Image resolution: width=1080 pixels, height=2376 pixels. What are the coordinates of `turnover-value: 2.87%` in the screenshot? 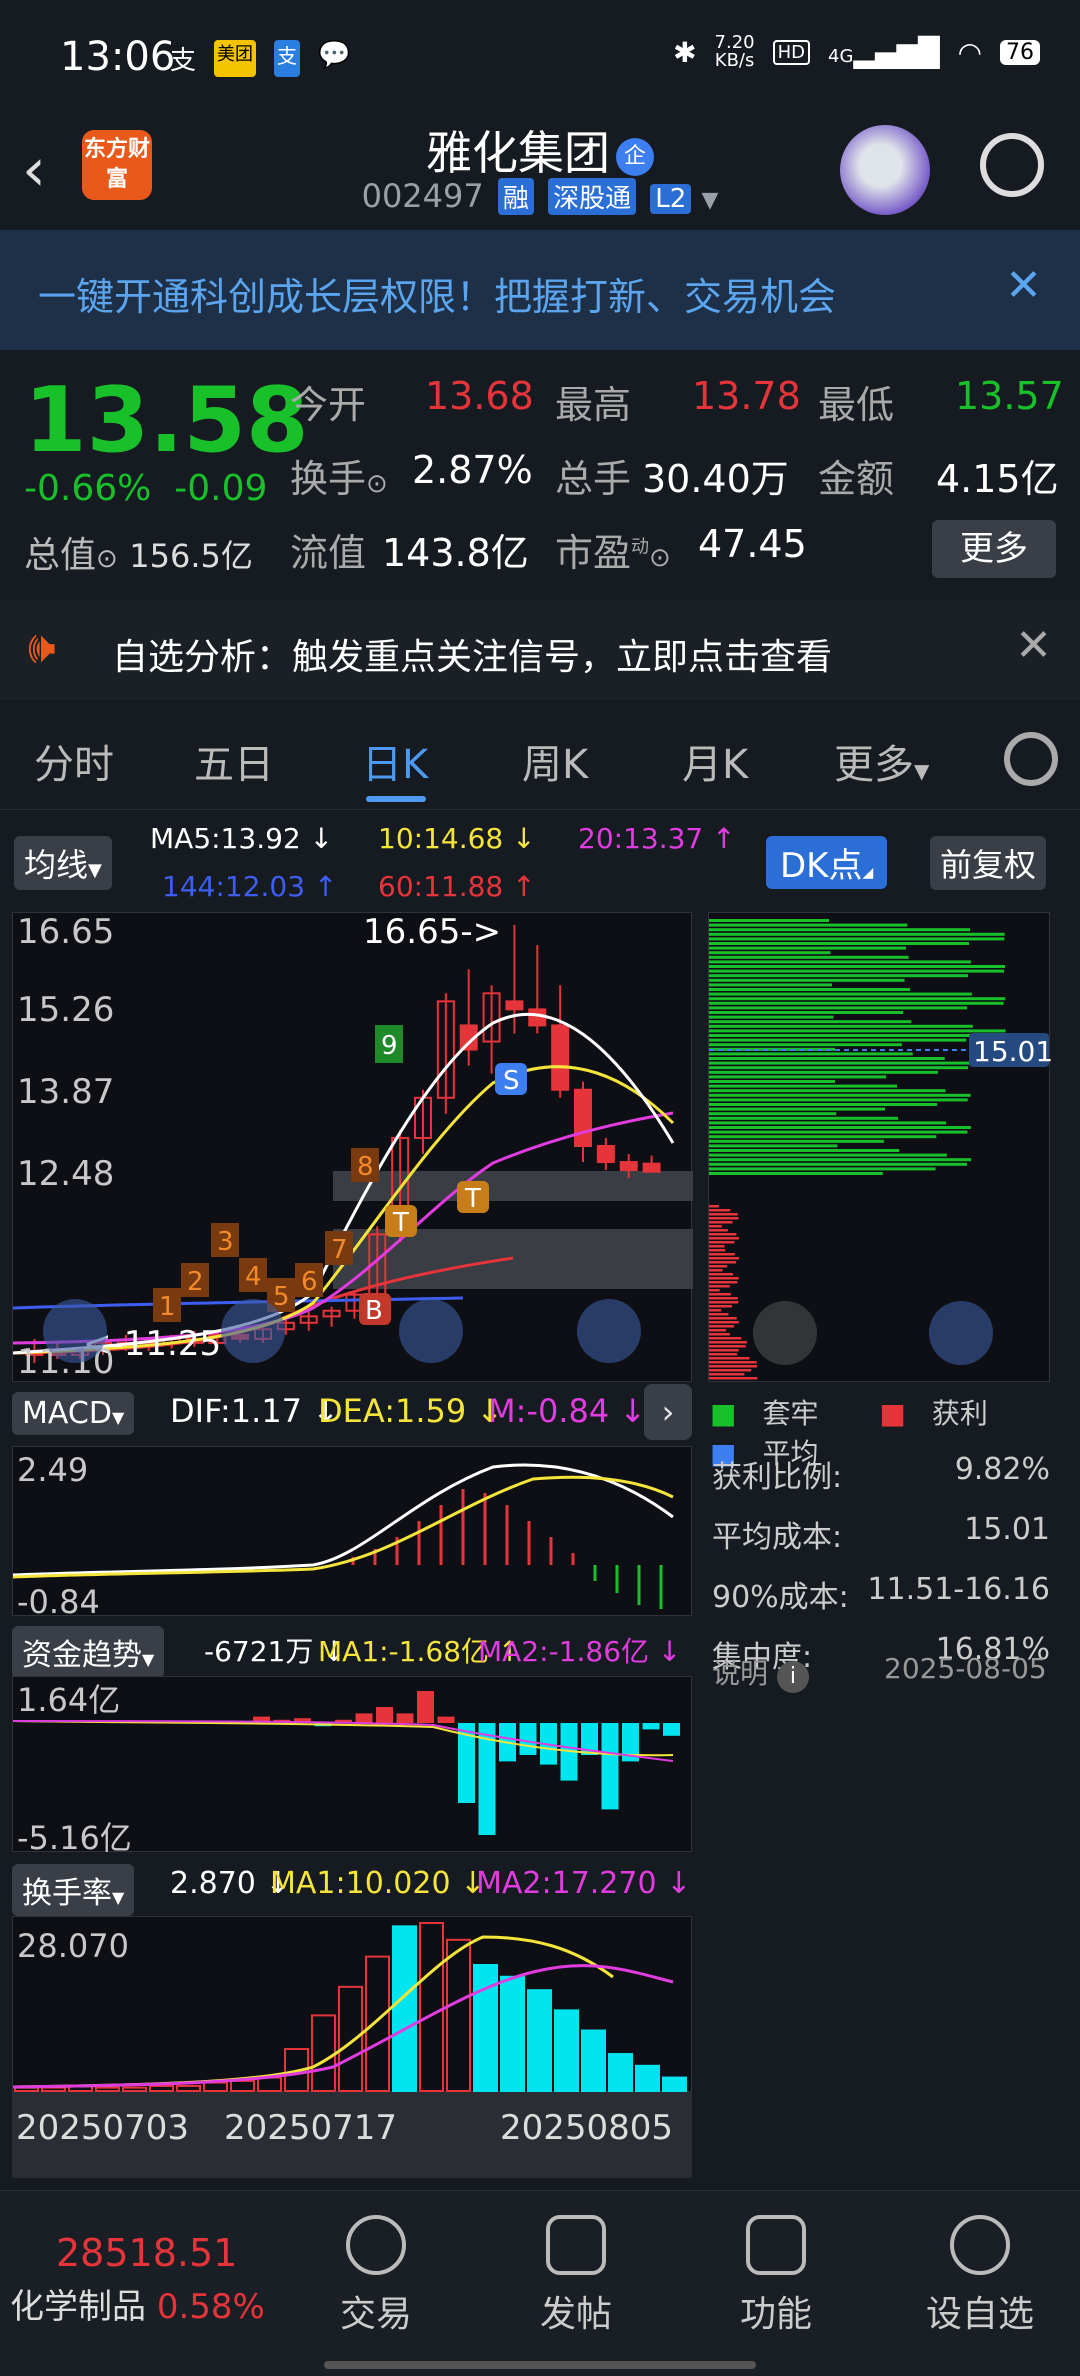 It's located at (472, 470).